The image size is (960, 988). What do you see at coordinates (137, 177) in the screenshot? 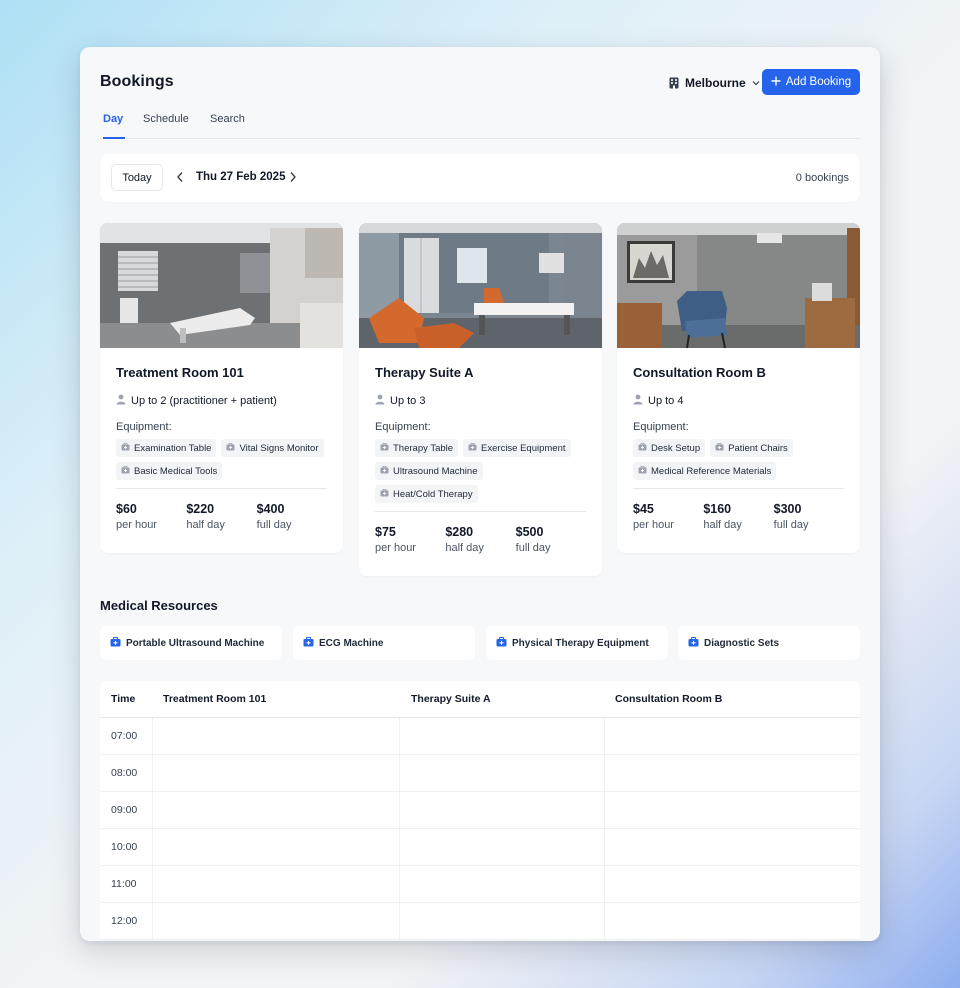
I see `today-button: Today` at bounding box center [137, 177].